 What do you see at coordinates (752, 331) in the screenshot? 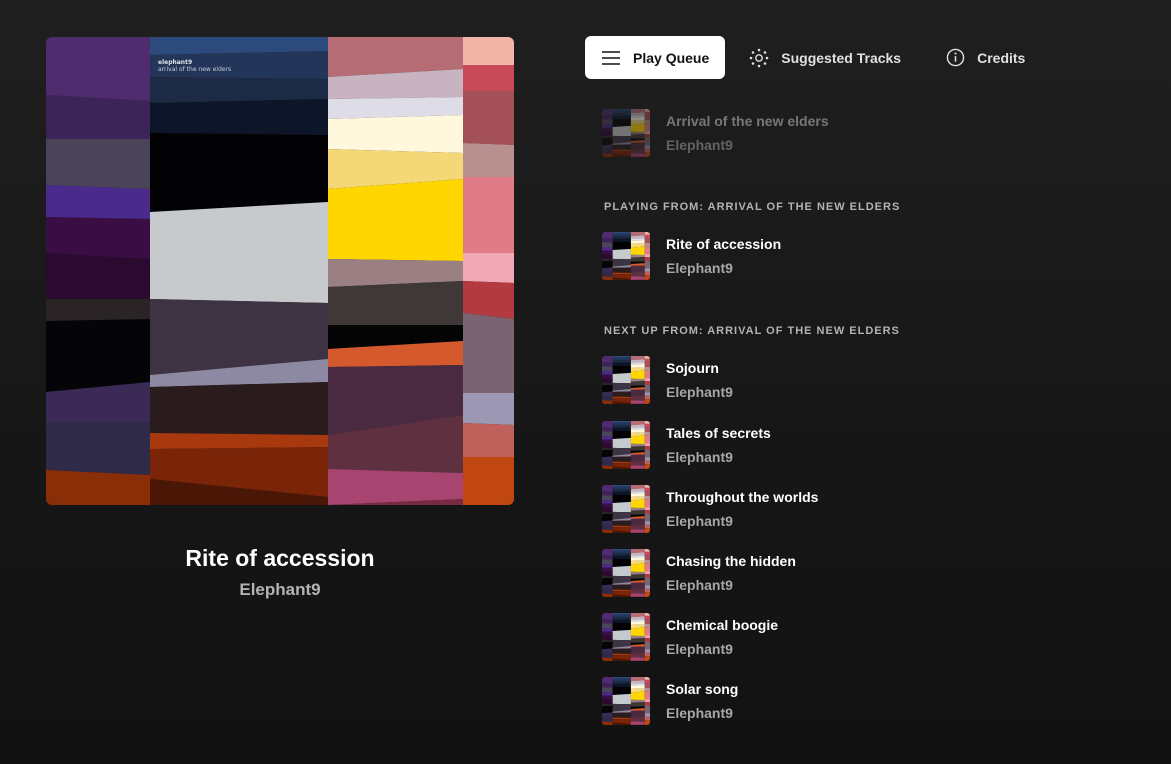
I see `next-up-label: Next up from: Arrival of the new elders` at bounding box center [752, 331].